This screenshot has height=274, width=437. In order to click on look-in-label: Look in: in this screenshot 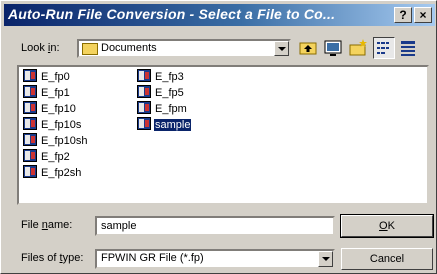, I will do `click(40, 48)`.